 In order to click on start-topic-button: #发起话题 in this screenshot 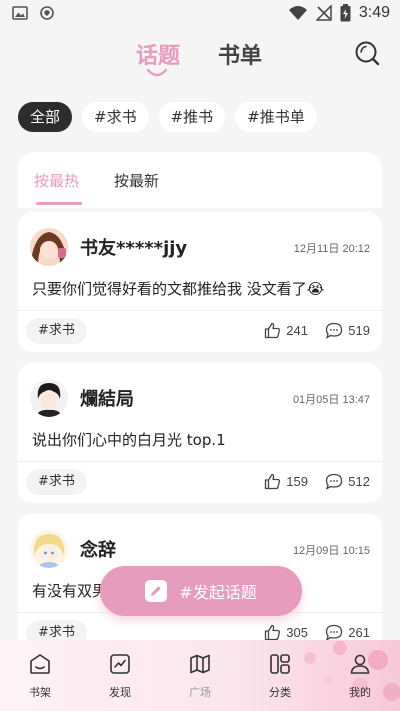, I will do `click(201, 591)`.